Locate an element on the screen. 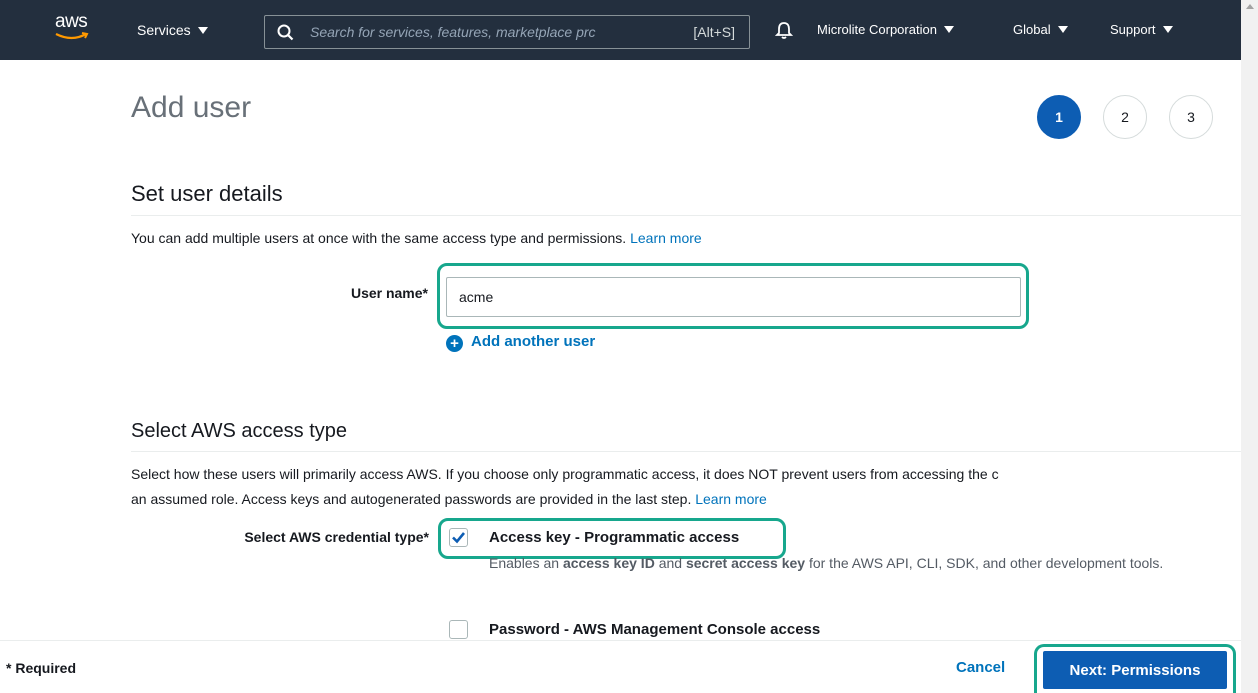  search-shortcut: [Alt+S] is located at coordinates (714, 32).